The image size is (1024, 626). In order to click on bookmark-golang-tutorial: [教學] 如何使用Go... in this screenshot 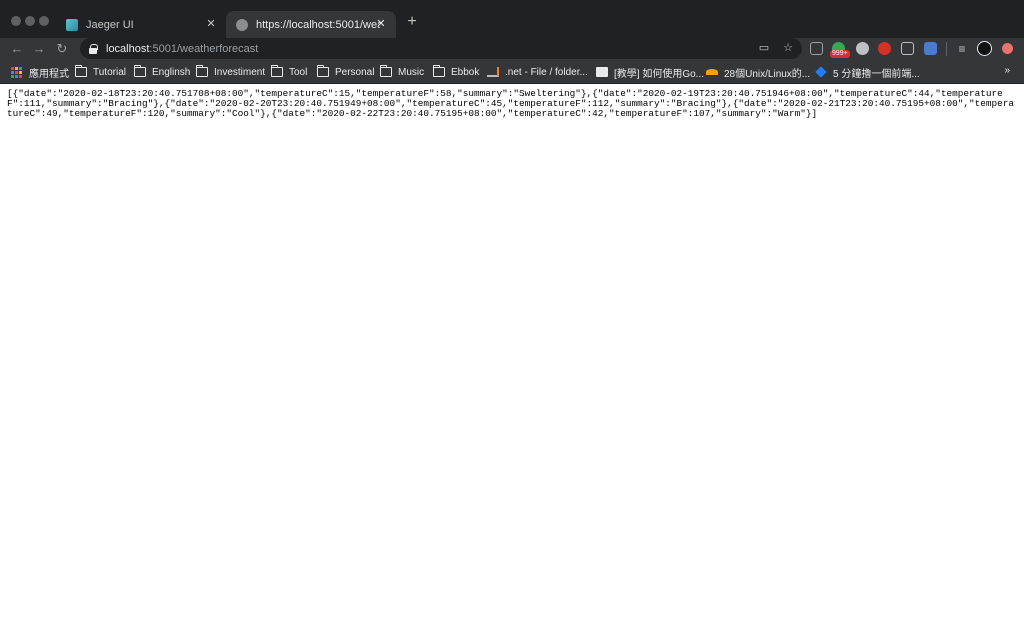, I will do `click(650, 72)`.